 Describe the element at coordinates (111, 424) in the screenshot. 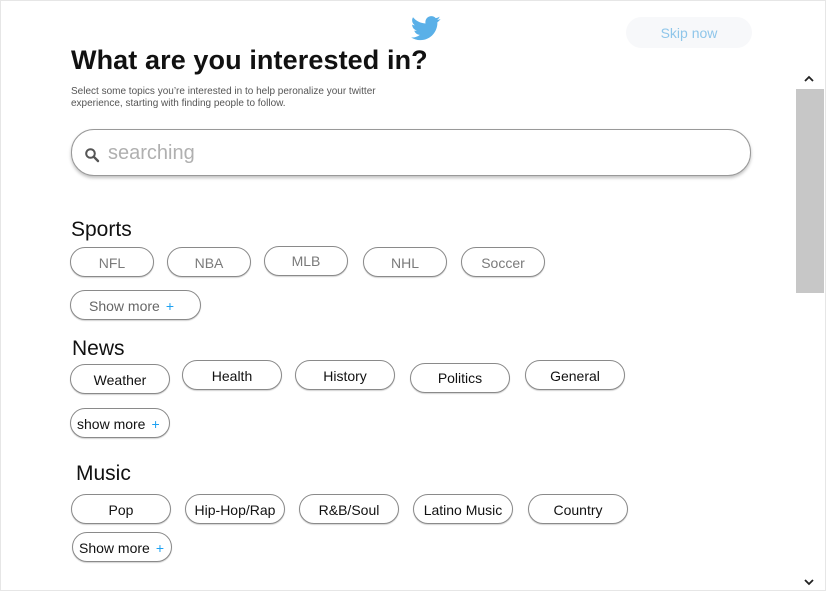

I see `show-more-label: show more` at that location.